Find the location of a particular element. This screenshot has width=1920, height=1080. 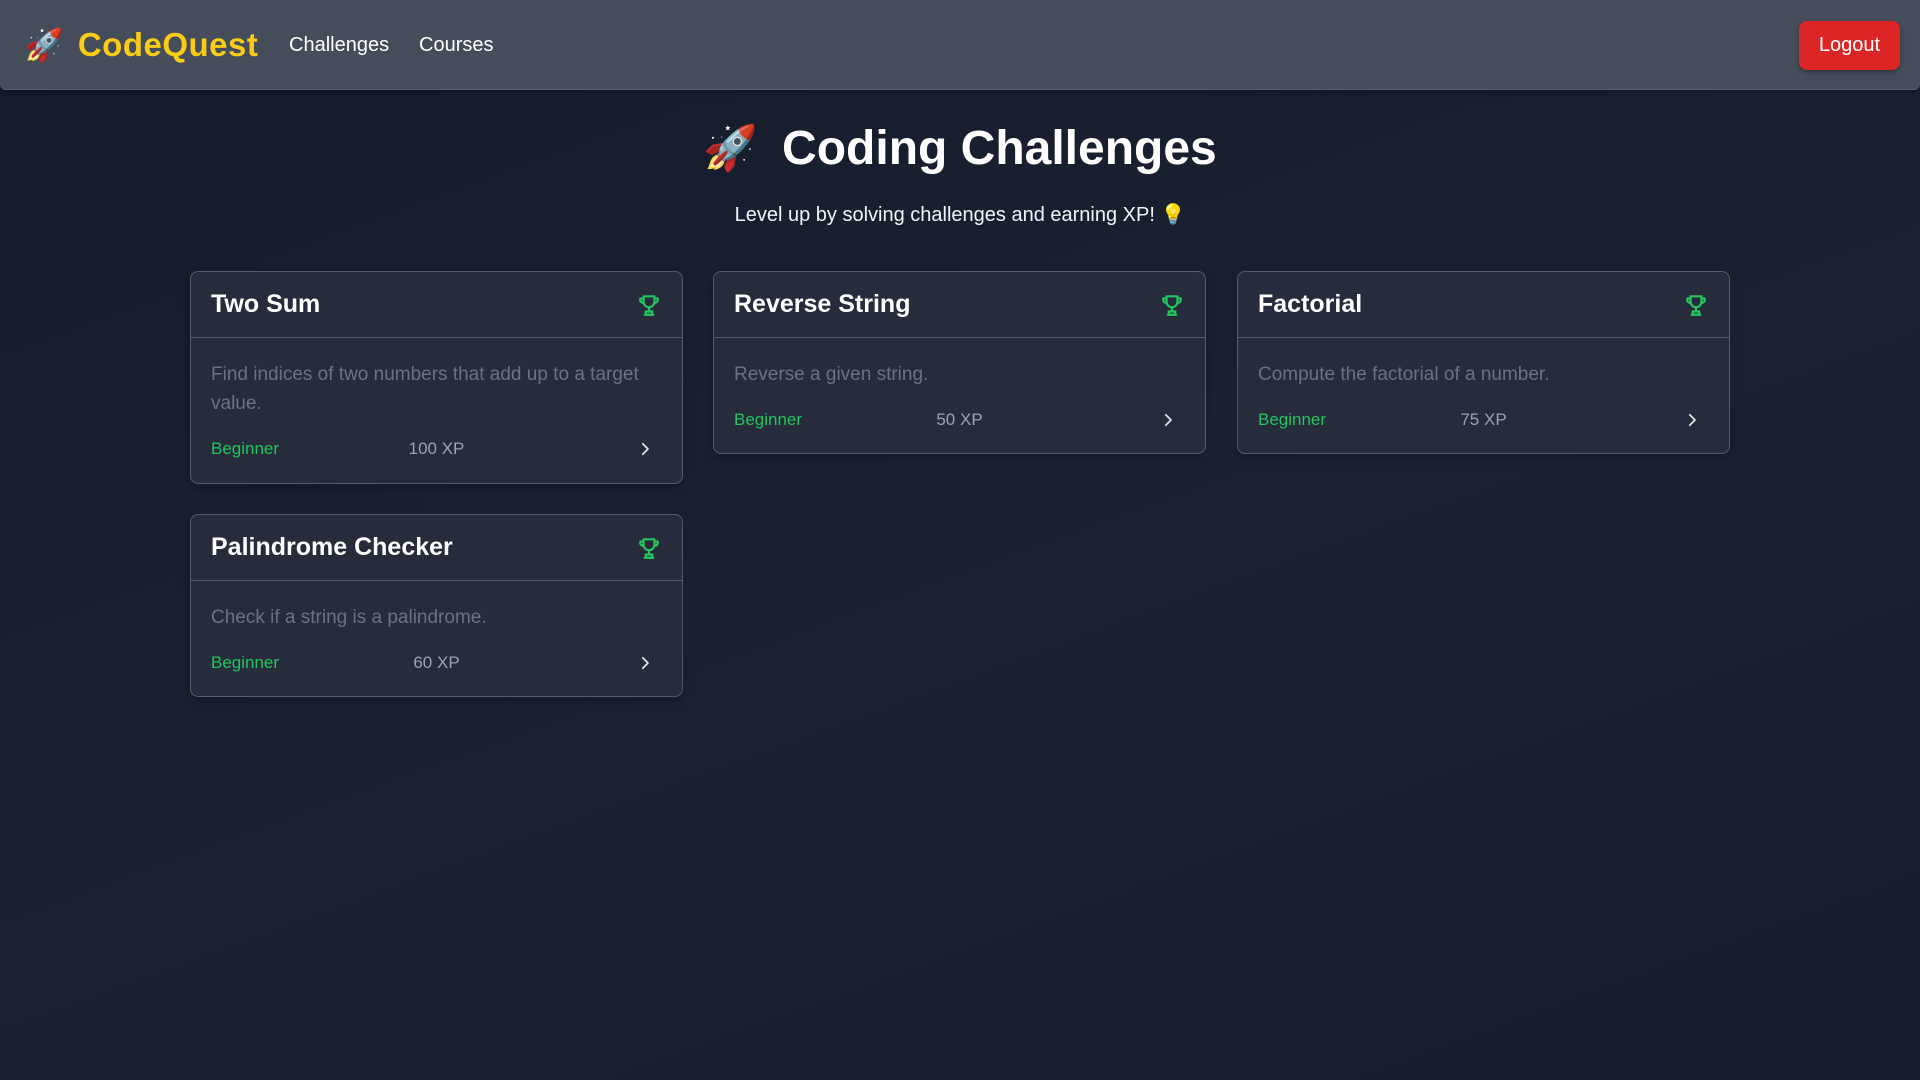

card-header: Palindrome Checker is located at coordinates (436, 548).